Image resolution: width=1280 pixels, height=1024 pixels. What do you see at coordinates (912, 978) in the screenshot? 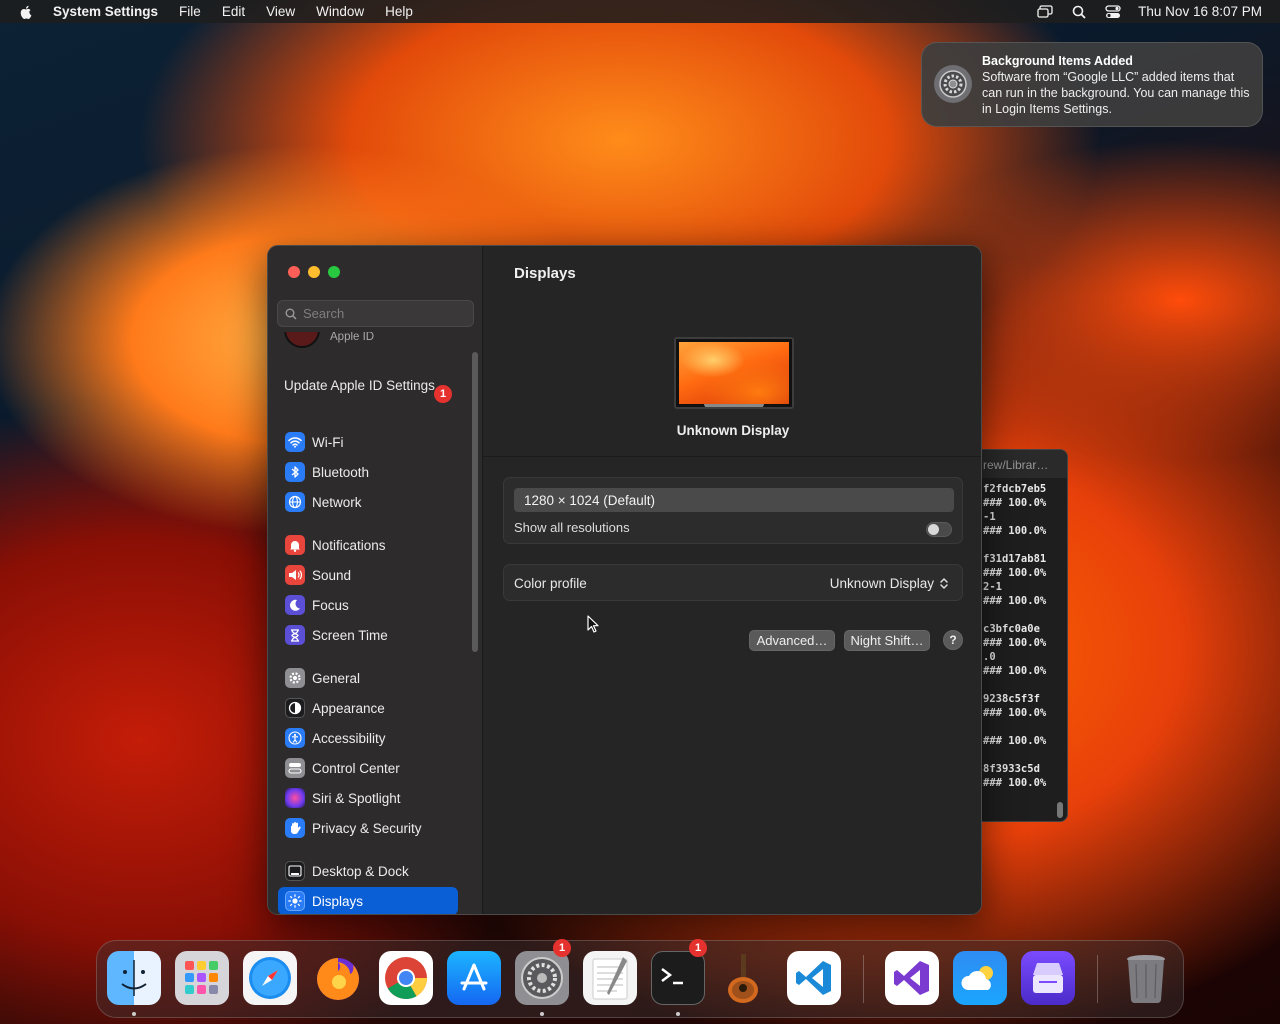
I see `visual-studio-icon` at bounding box center [912, 978].